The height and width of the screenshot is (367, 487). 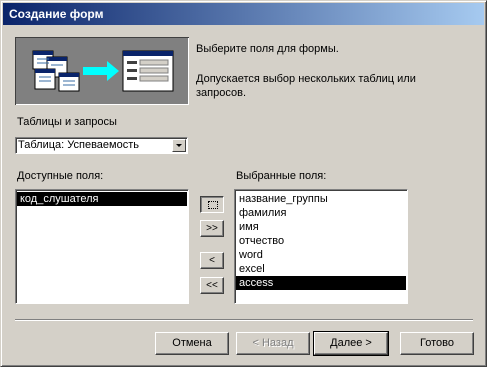 I want to click on dropdown-button, so click(x=179, y=145).